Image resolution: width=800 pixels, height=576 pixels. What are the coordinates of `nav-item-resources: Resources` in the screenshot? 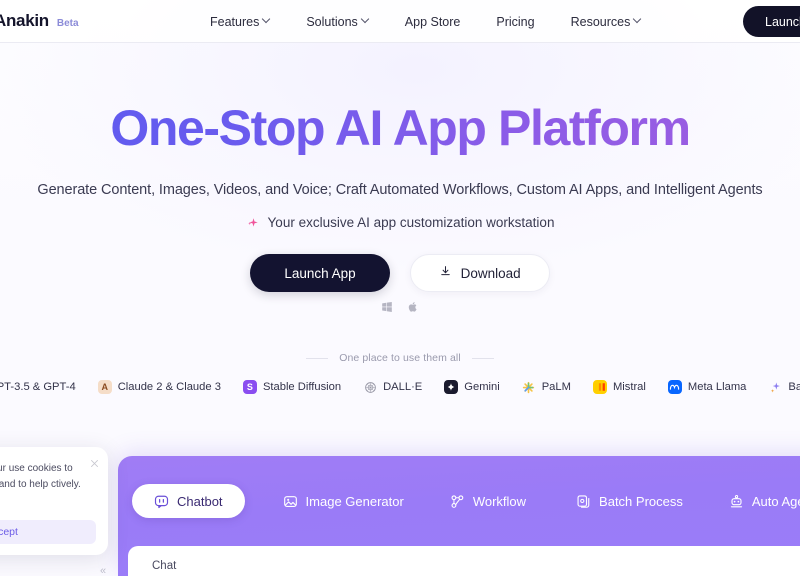 It's located at (606, 22).